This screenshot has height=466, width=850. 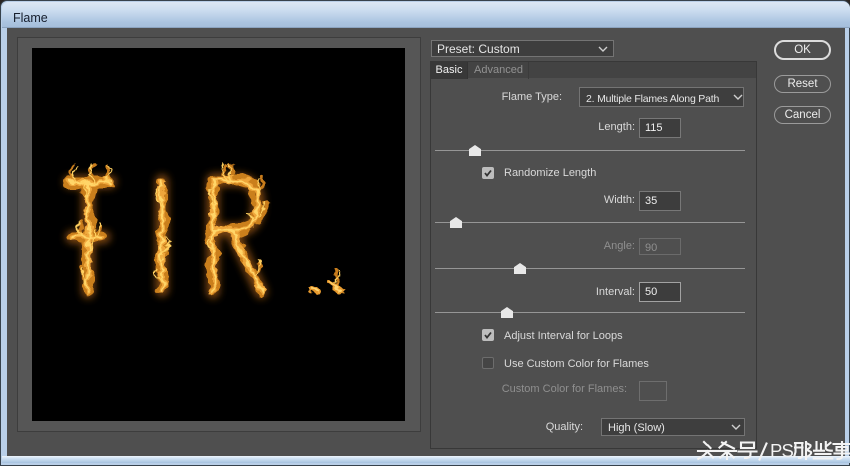 I want to click on svg-text: PS, so click(x=781, y=450).